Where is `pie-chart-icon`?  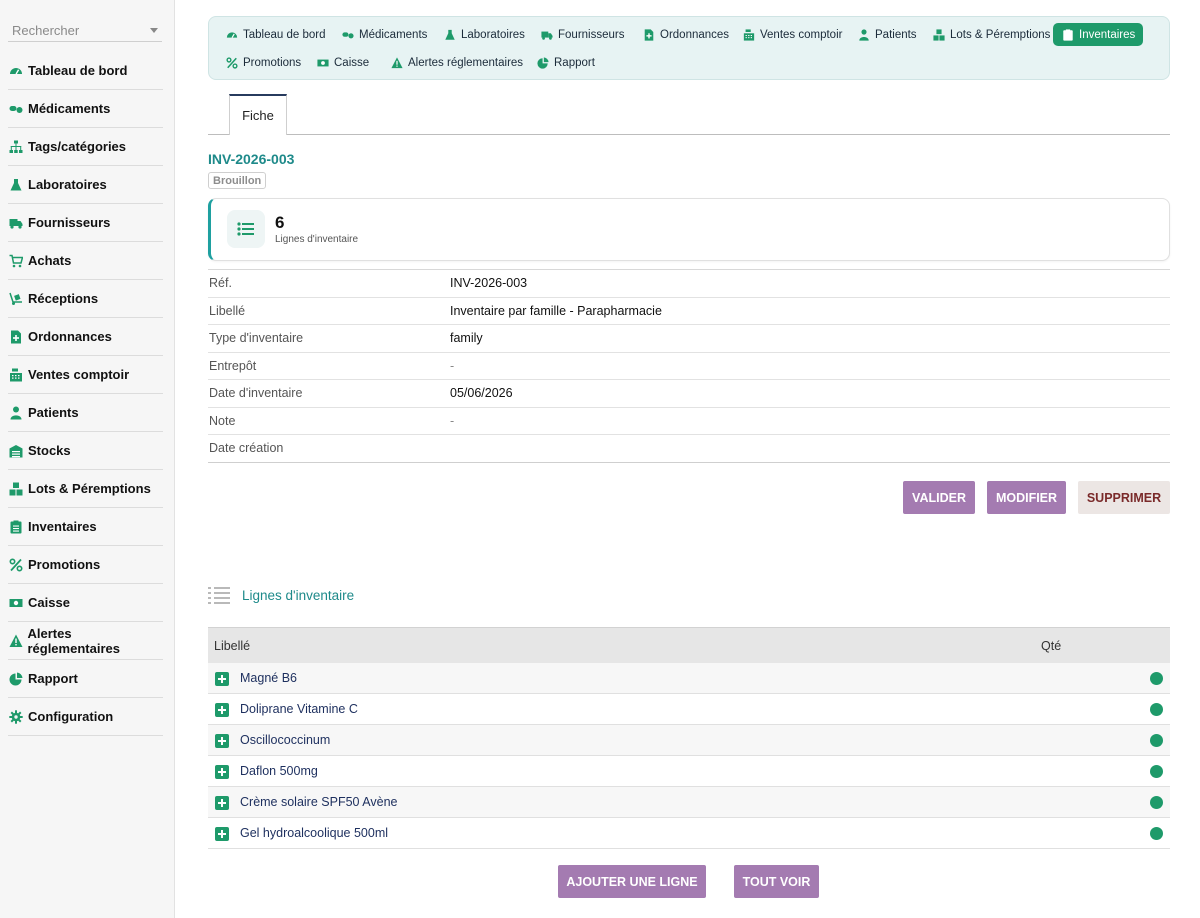 pie-chart-icon is located at coordinates (542, 62).